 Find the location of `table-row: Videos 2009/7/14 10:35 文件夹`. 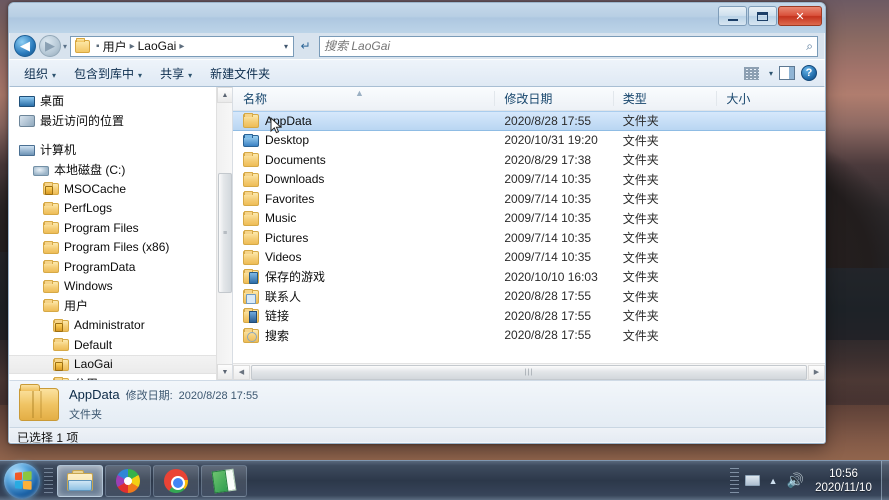

table-row: Videos 2009/7/14 10:35 文件夹 is located at coordinates (529, 258).